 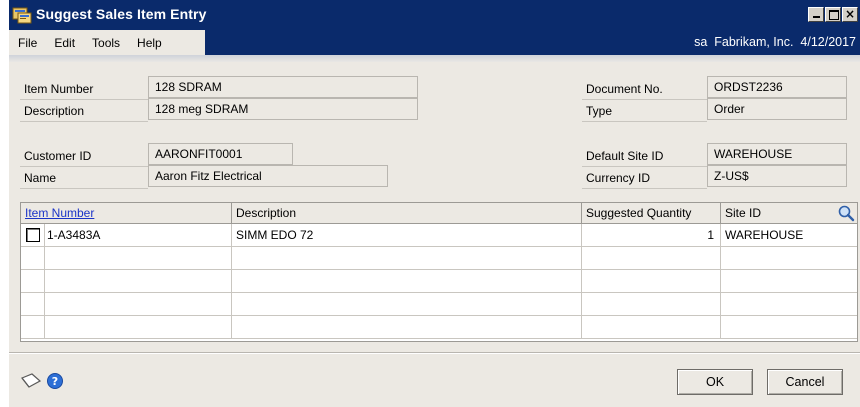 I want to click on item-number-label: Item Number, so click(x=84, y=89).